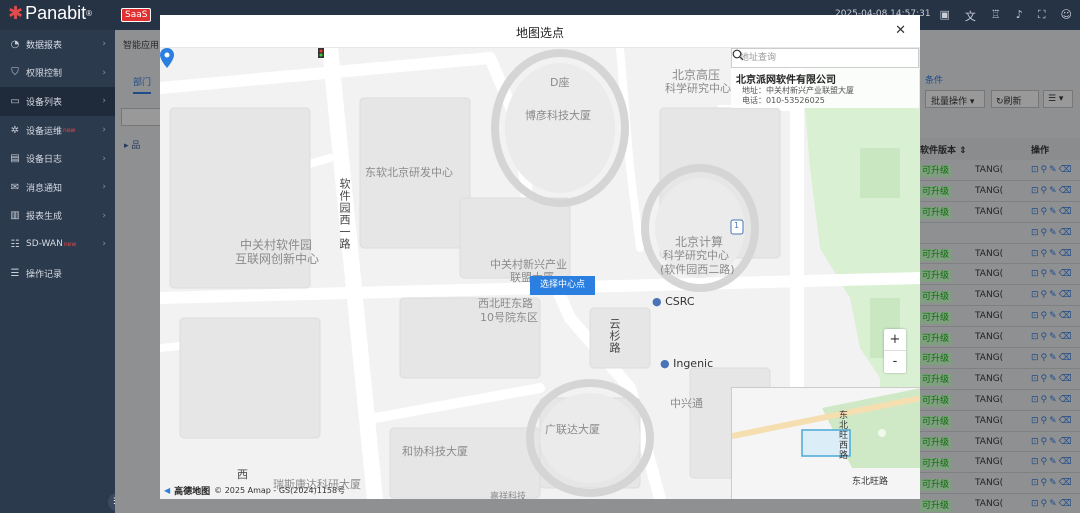 Image resolution: width=1080 pixels, height=513 pixels. What do you see at coordinates (57, 273) in the screenshot?
I see `sidebar-item-records: ☰ 操作记录` at bounding box center [57, 273].